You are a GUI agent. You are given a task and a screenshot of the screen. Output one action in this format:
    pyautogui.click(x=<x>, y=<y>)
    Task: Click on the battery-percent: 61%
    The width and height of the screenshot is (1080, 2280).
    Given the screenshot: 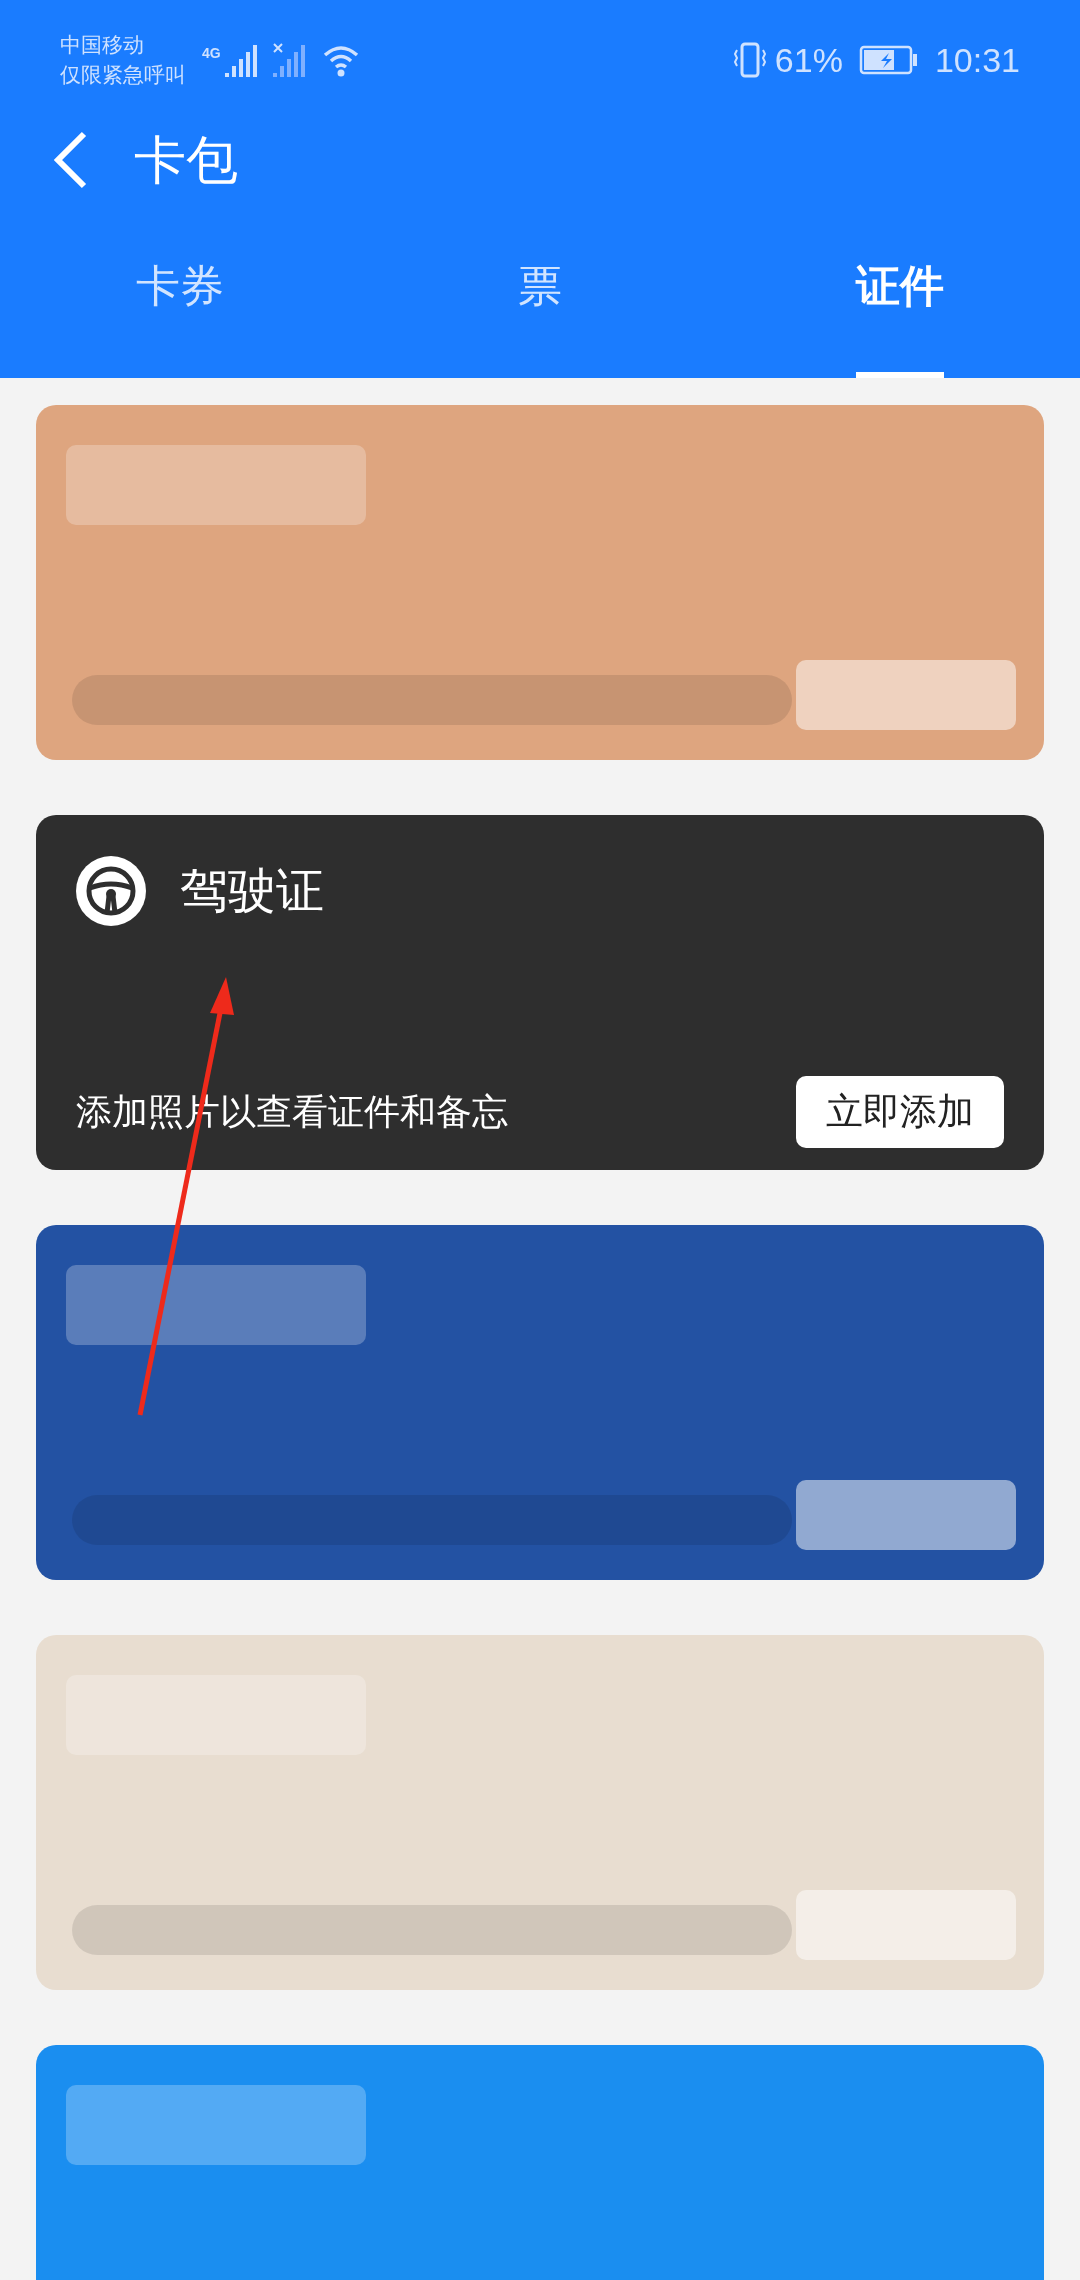 What is the action you would take?
    pyautogui.click(x=808, y=60)
    